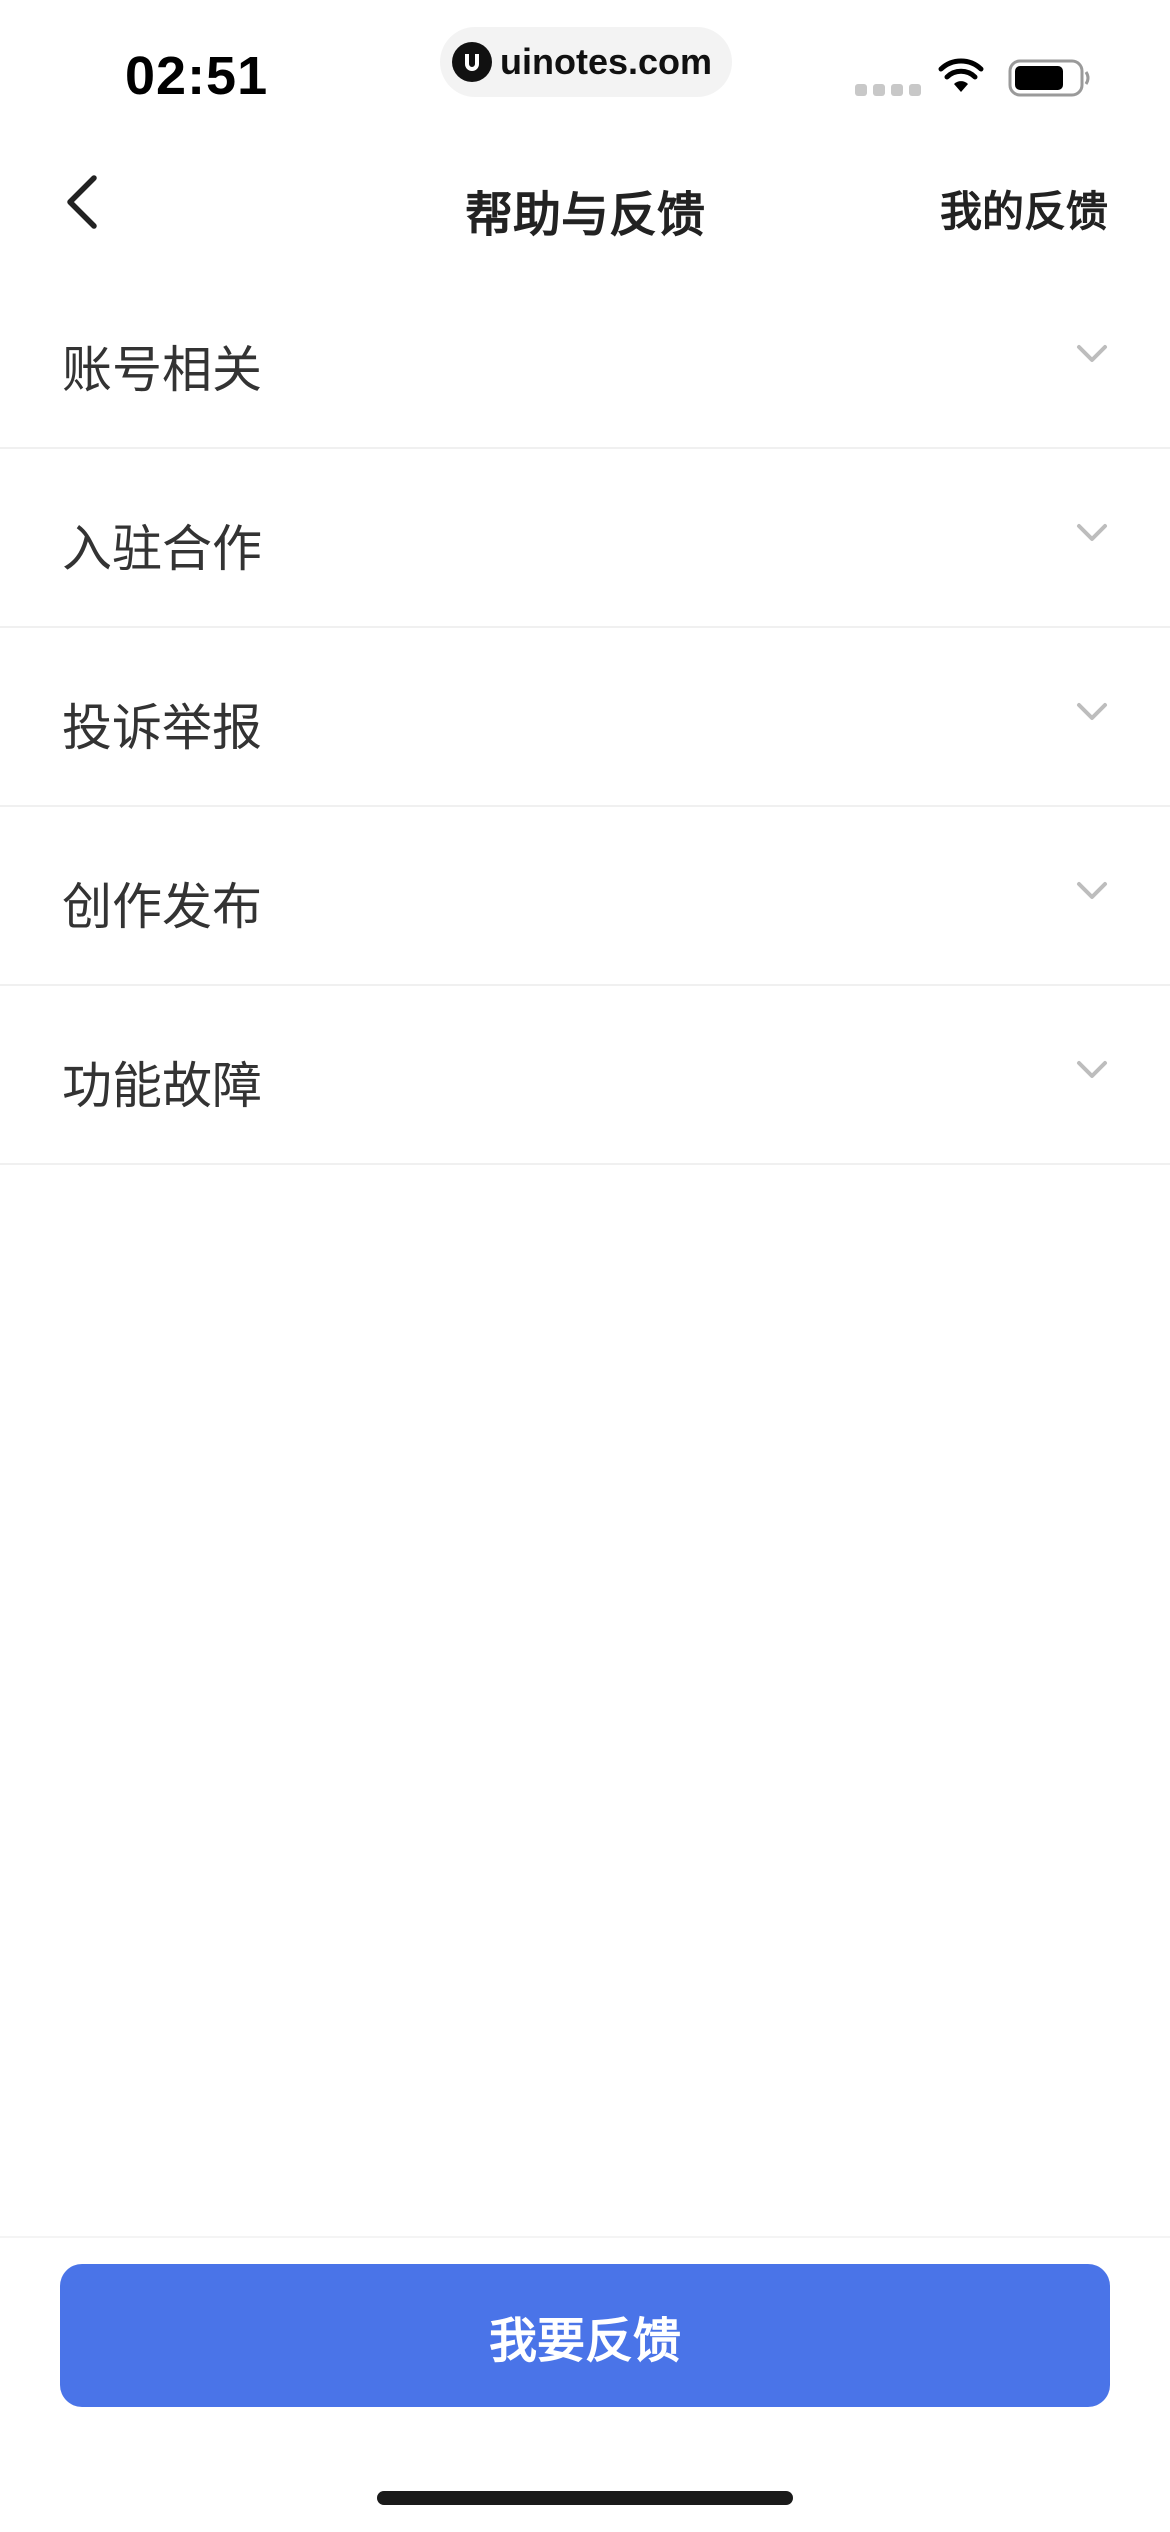  Describe the element at coordinates (585, 359) in the screenshot. I see `faq-item-account: 账号相关` at that location.